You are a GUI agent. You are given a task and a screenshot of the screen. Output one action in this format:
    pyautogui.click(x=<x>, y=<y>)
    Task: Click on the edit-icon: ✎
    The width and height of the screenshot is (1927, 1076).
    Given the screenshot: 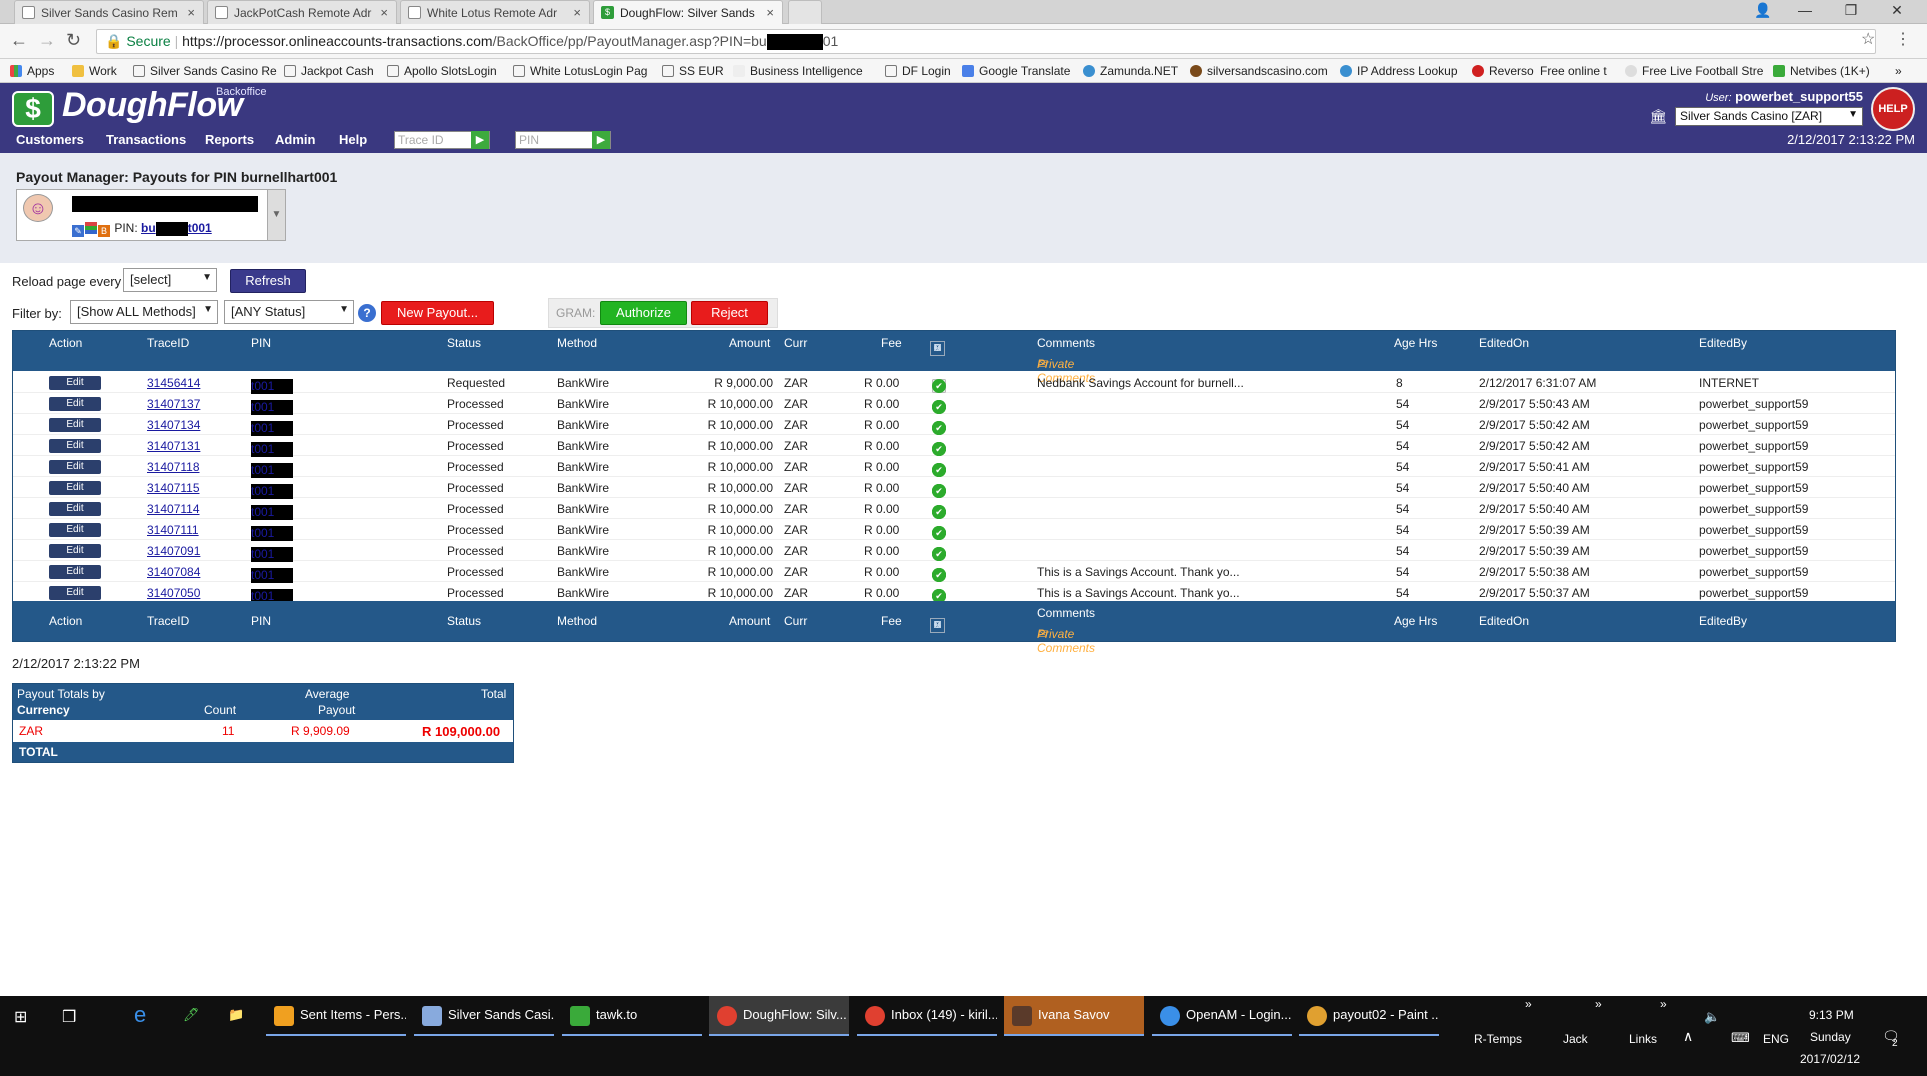 What is the action you would take?
    pyautogui.click(x=78, y=231)
    